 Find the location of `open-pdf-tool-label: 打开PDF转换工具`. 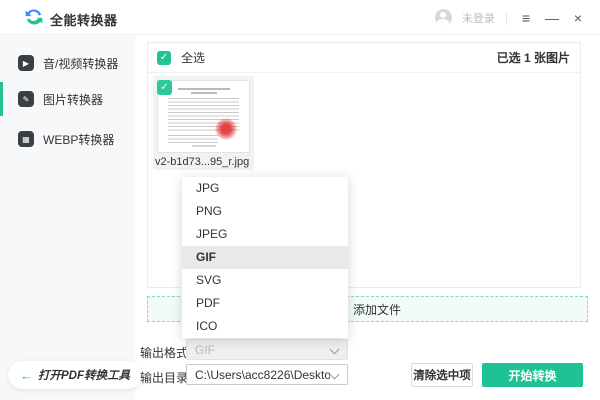

open-pdf-tool-label: 打开PDF转换工具 is located at coordinates (84, 376).